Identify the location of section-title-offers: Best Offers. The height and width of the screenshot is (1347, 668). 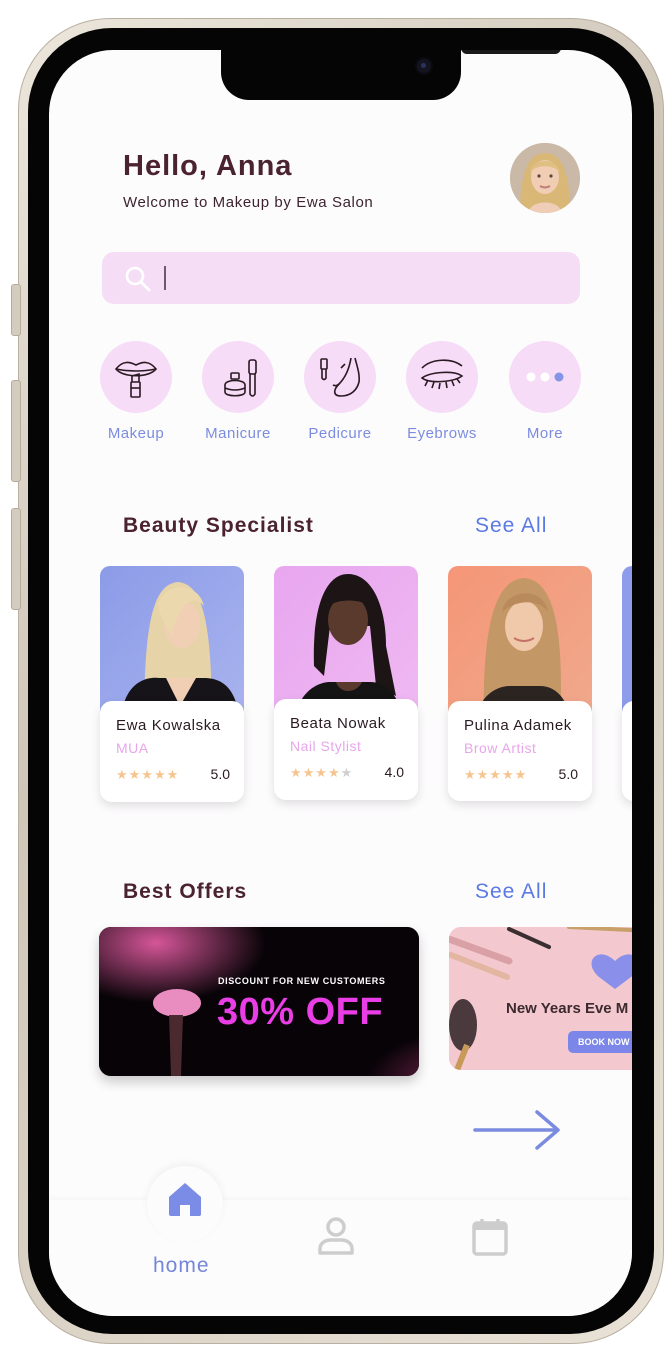
(185, 891).